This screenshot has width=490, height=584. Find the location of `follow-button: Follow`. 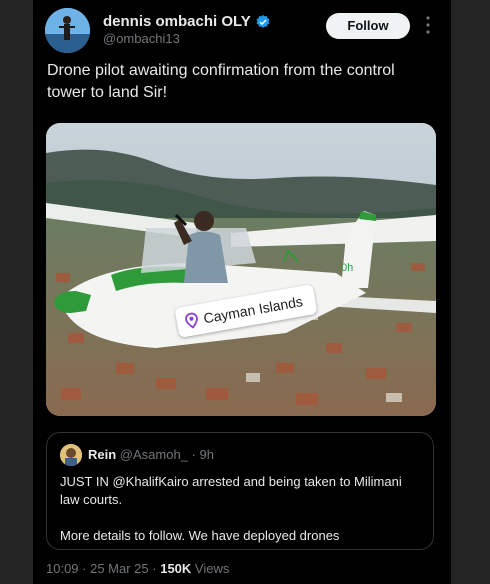

follow-button: Follow is located at coordinates (368, 26).